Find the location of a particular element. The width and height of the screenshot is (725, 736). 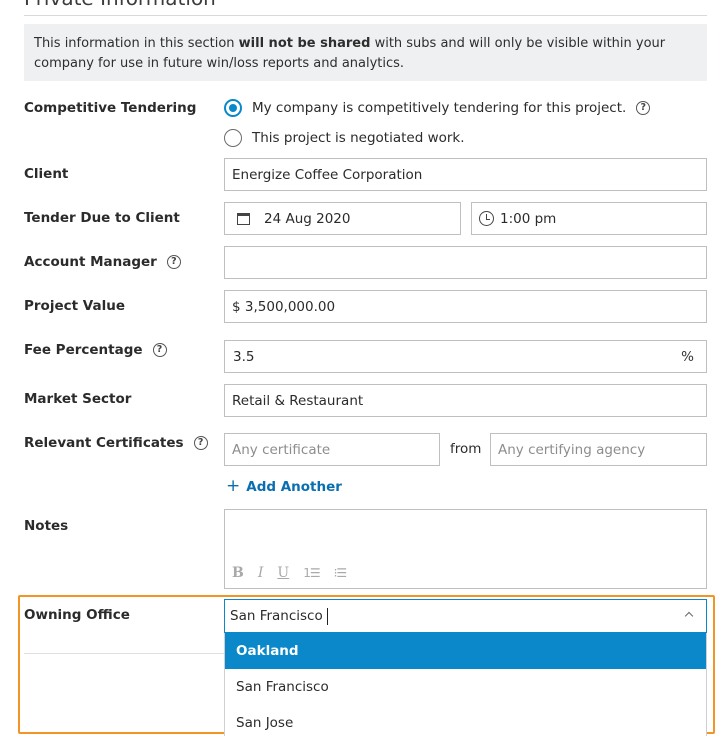

project-value-input: $ 3,500,000.00 is located at coordinates (465, 306).